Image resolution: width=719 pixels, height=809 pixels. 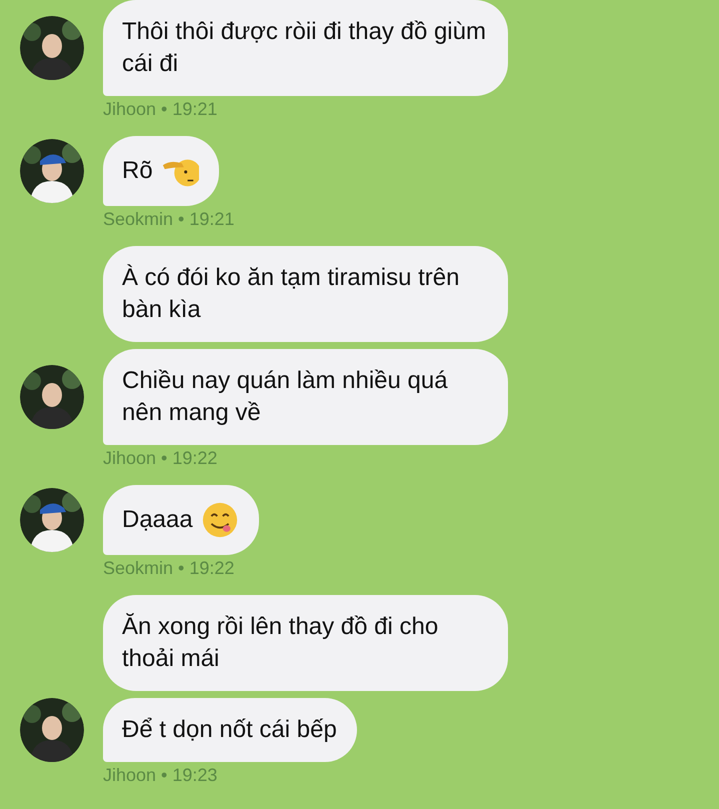 I want to click on sender-time: Jihoon • 19:23, so click(x=160, y=775).